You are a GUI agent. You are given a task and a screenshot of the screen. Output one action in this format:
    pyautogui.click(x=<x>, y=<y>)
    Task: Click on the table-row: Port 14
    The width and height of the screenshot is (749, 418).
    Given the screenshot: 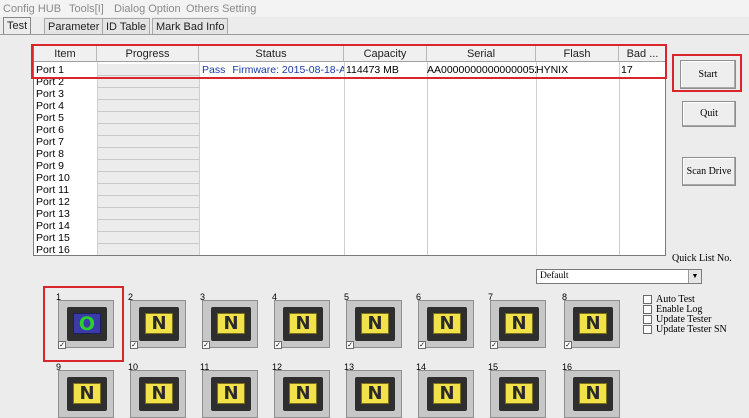 What is the action you would take?
    pyautogui.click(x=349, y=226)
    